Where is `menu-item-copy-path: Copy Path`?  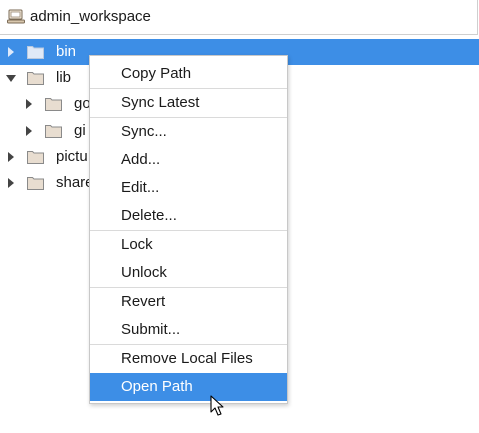
menu-item-copy-path: Copy Path is located at coordinates (188, 74).